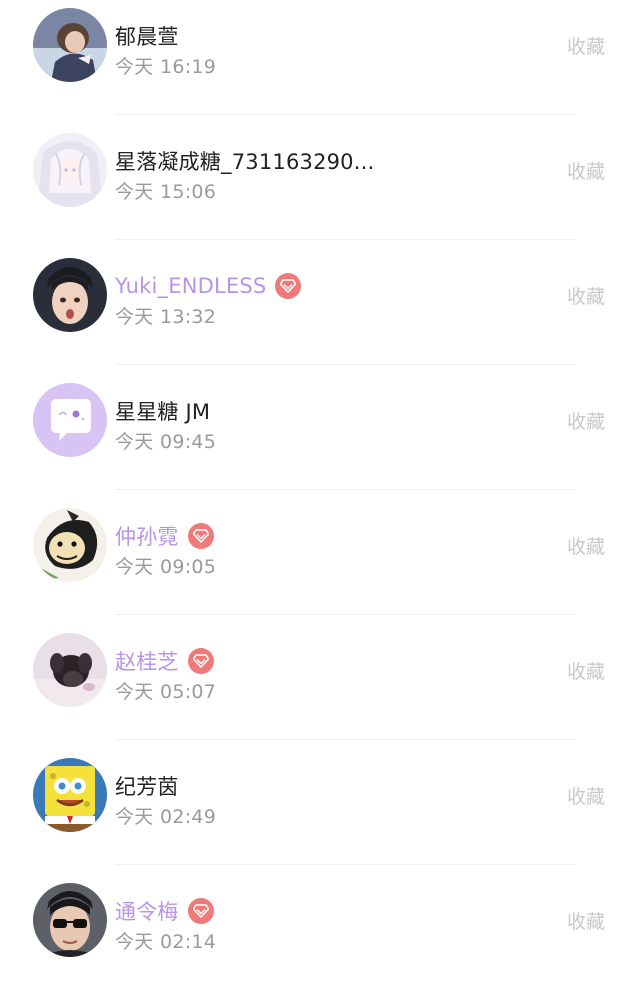 The width and height of the screenshot is (640, 990). Describe the element at coordinates (166, 317) in the screenshot. I see `visit-time: 今天 13:32` at that location.